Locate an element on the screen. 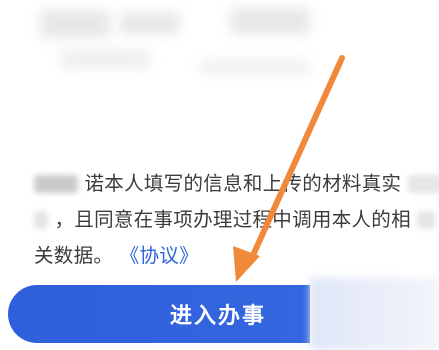 This screenshot has height=350, width=439. arrow-shaft is located at coordinates (296, 160).